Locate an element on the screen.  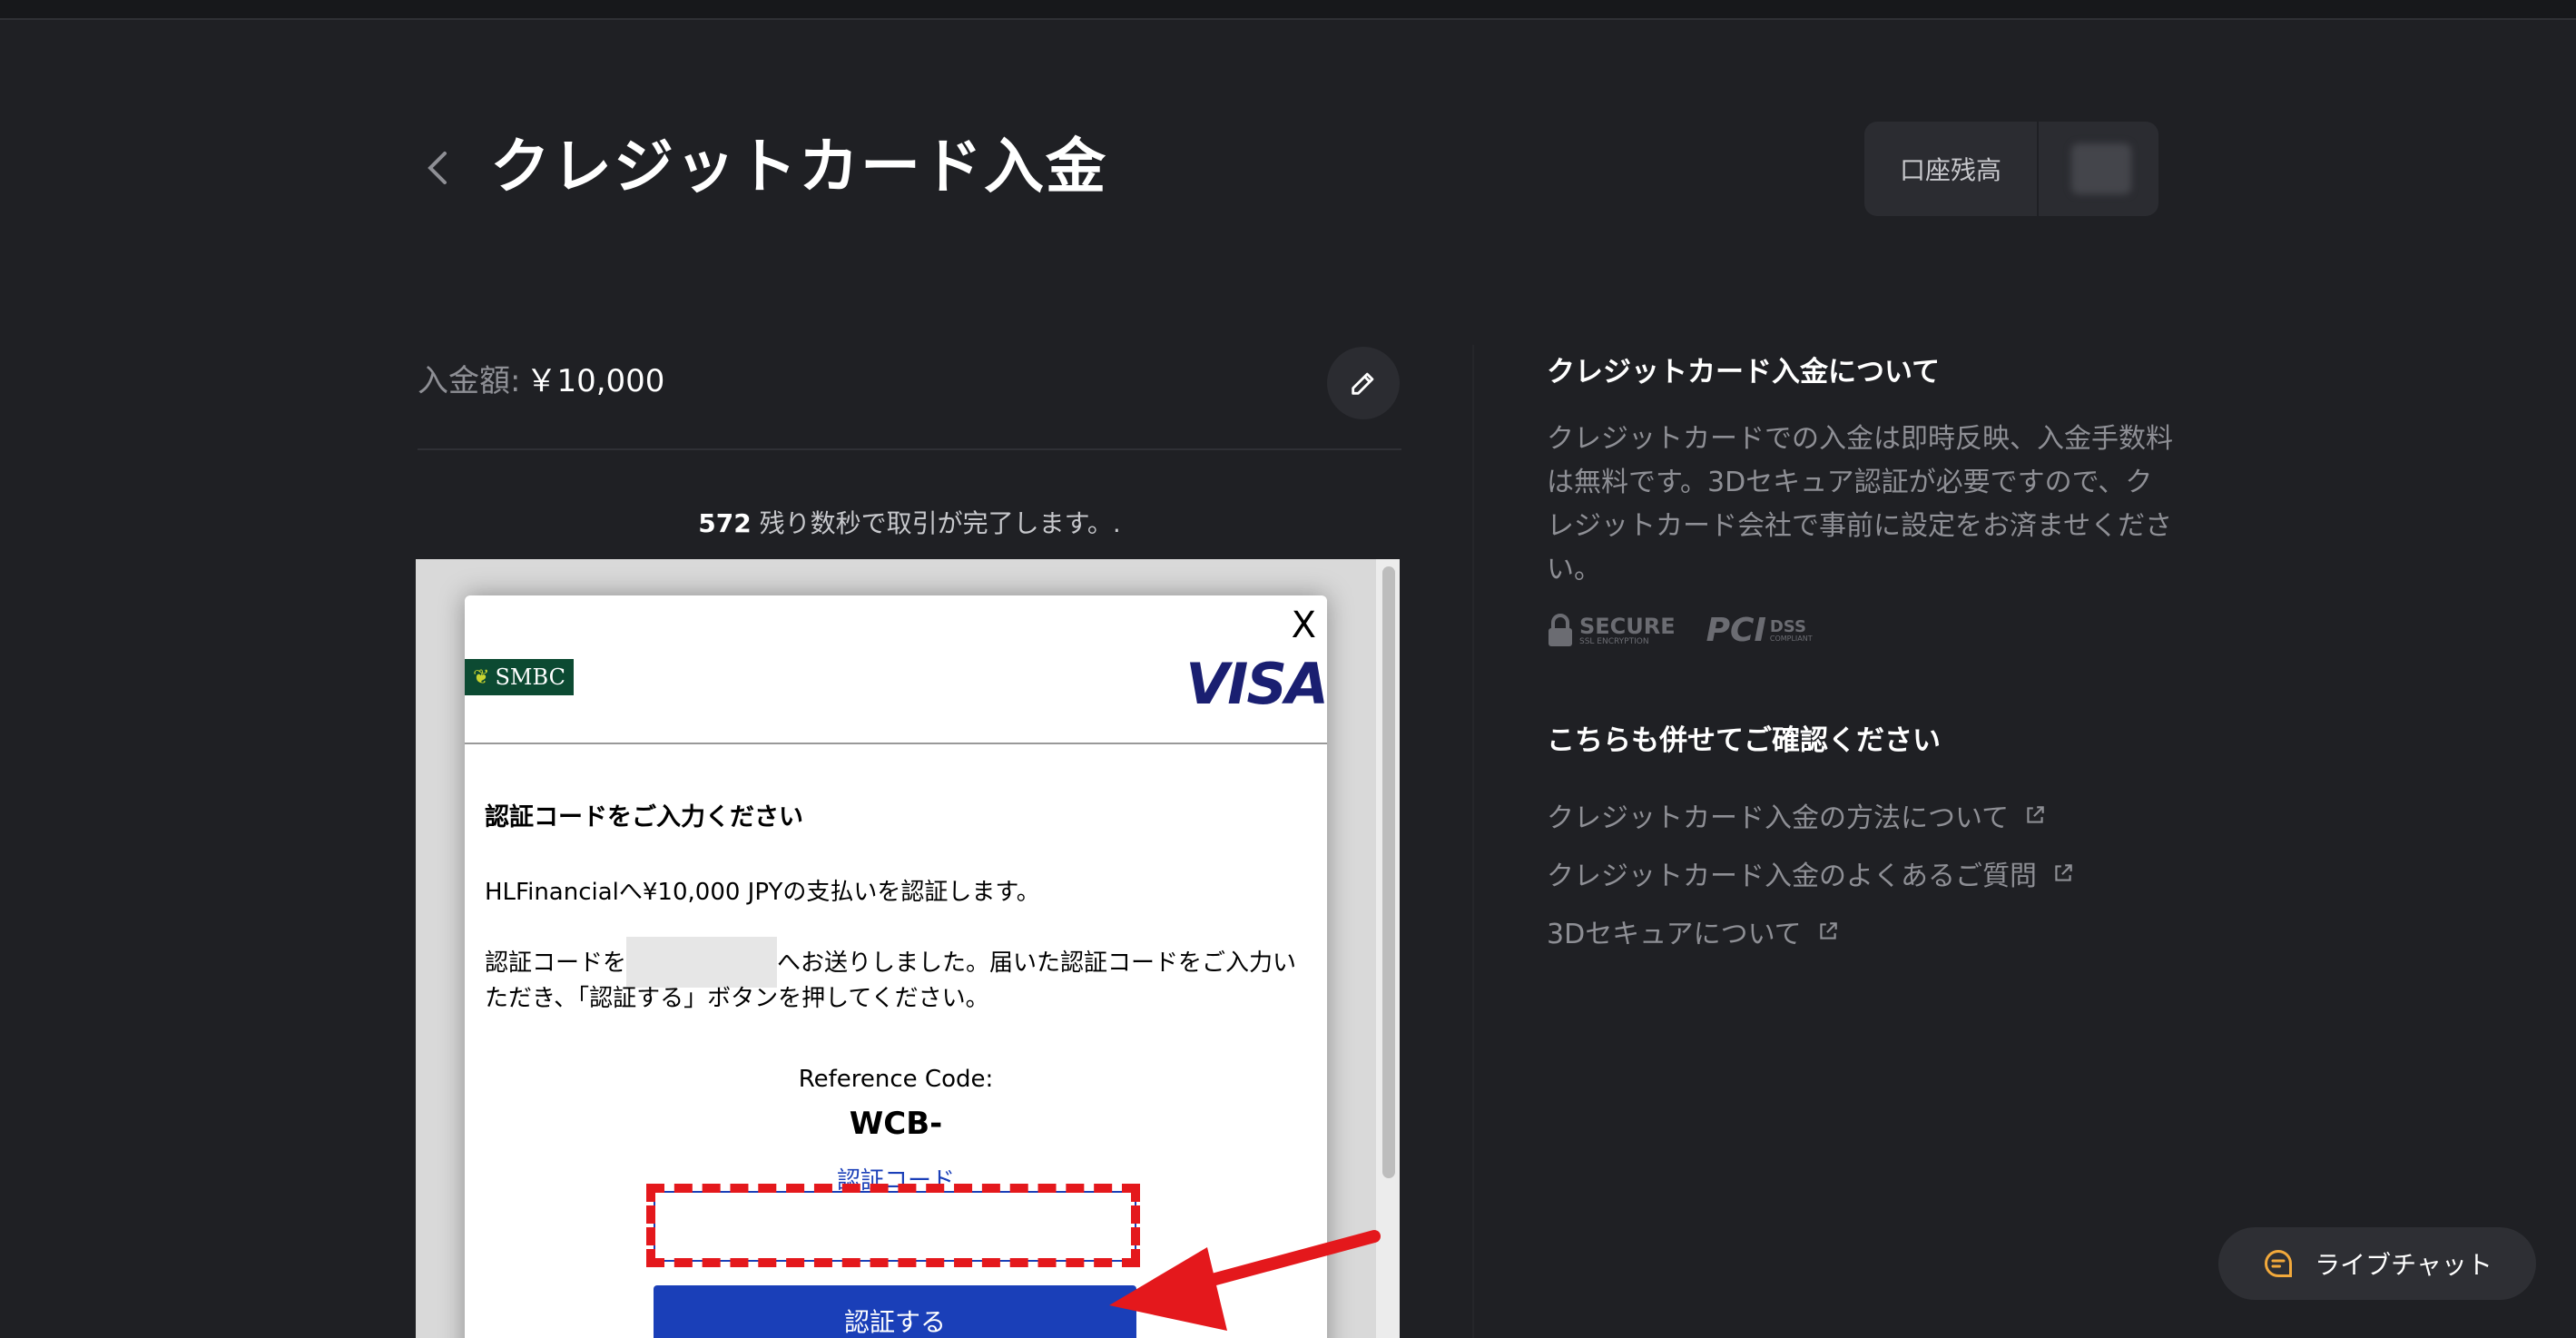
modal-divider is located at coordinates (896, 743).